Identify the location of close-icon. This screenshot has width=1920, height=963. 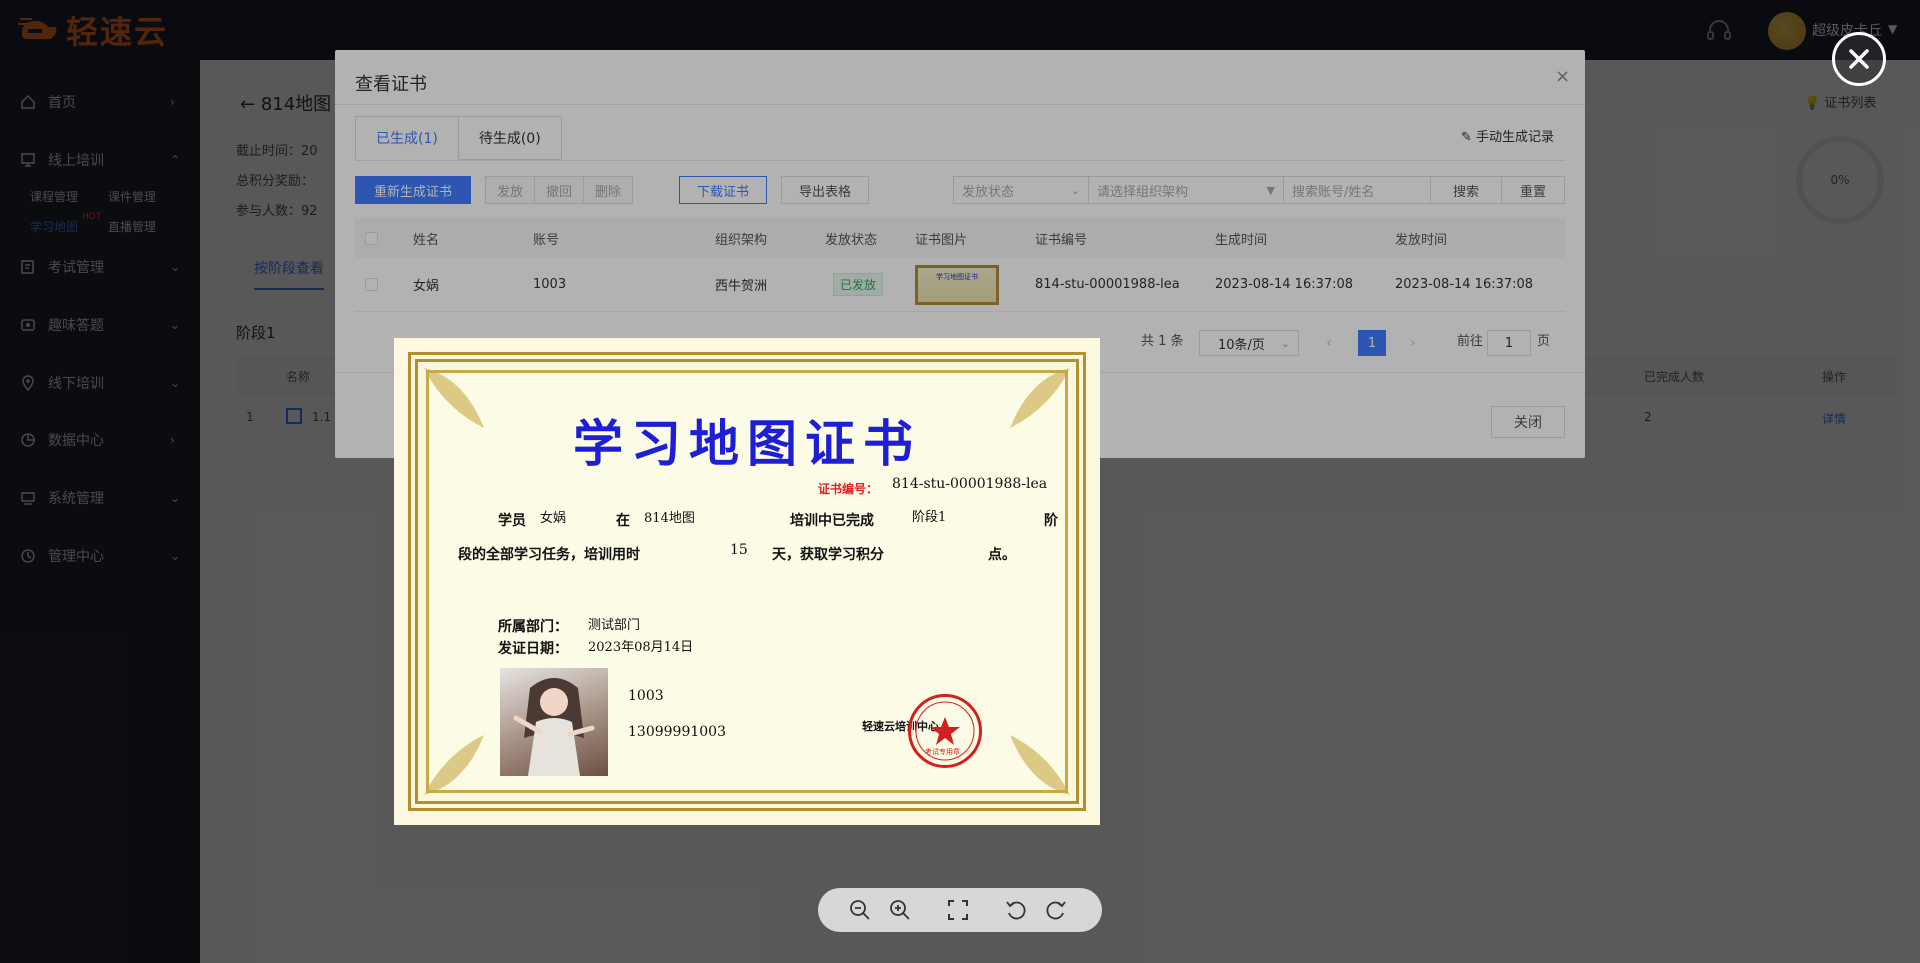
(1859, 59).